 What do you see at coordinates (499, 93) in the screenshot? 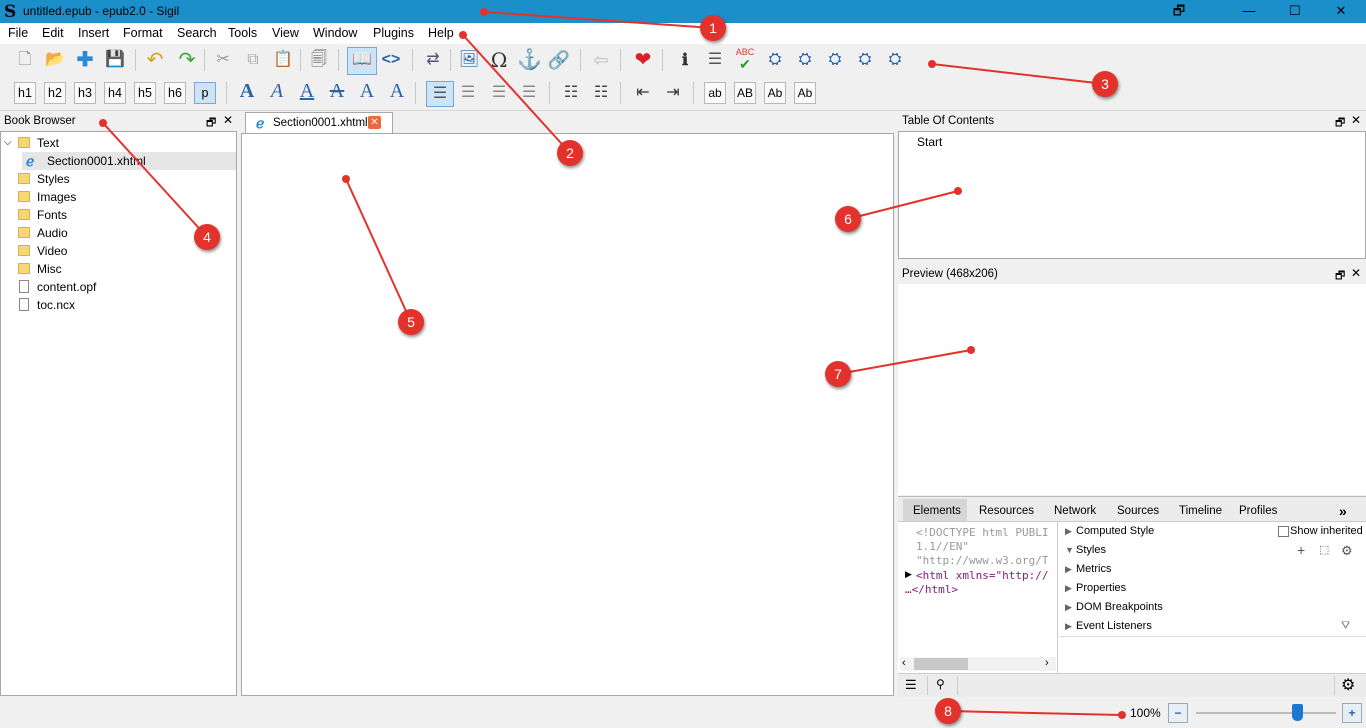
I see `align-right-icon: ☰` at bounding box center [499, 93].